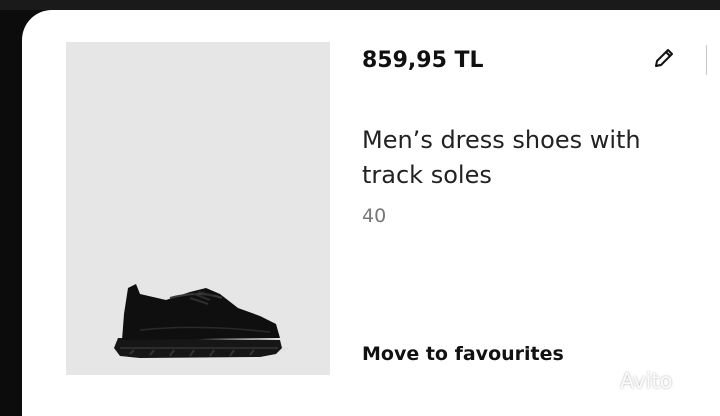 The image size is (720, 416). What do you see at coordinates (706, 60) in the screenshot?
I see `divider` at bounding box center [706, 60].